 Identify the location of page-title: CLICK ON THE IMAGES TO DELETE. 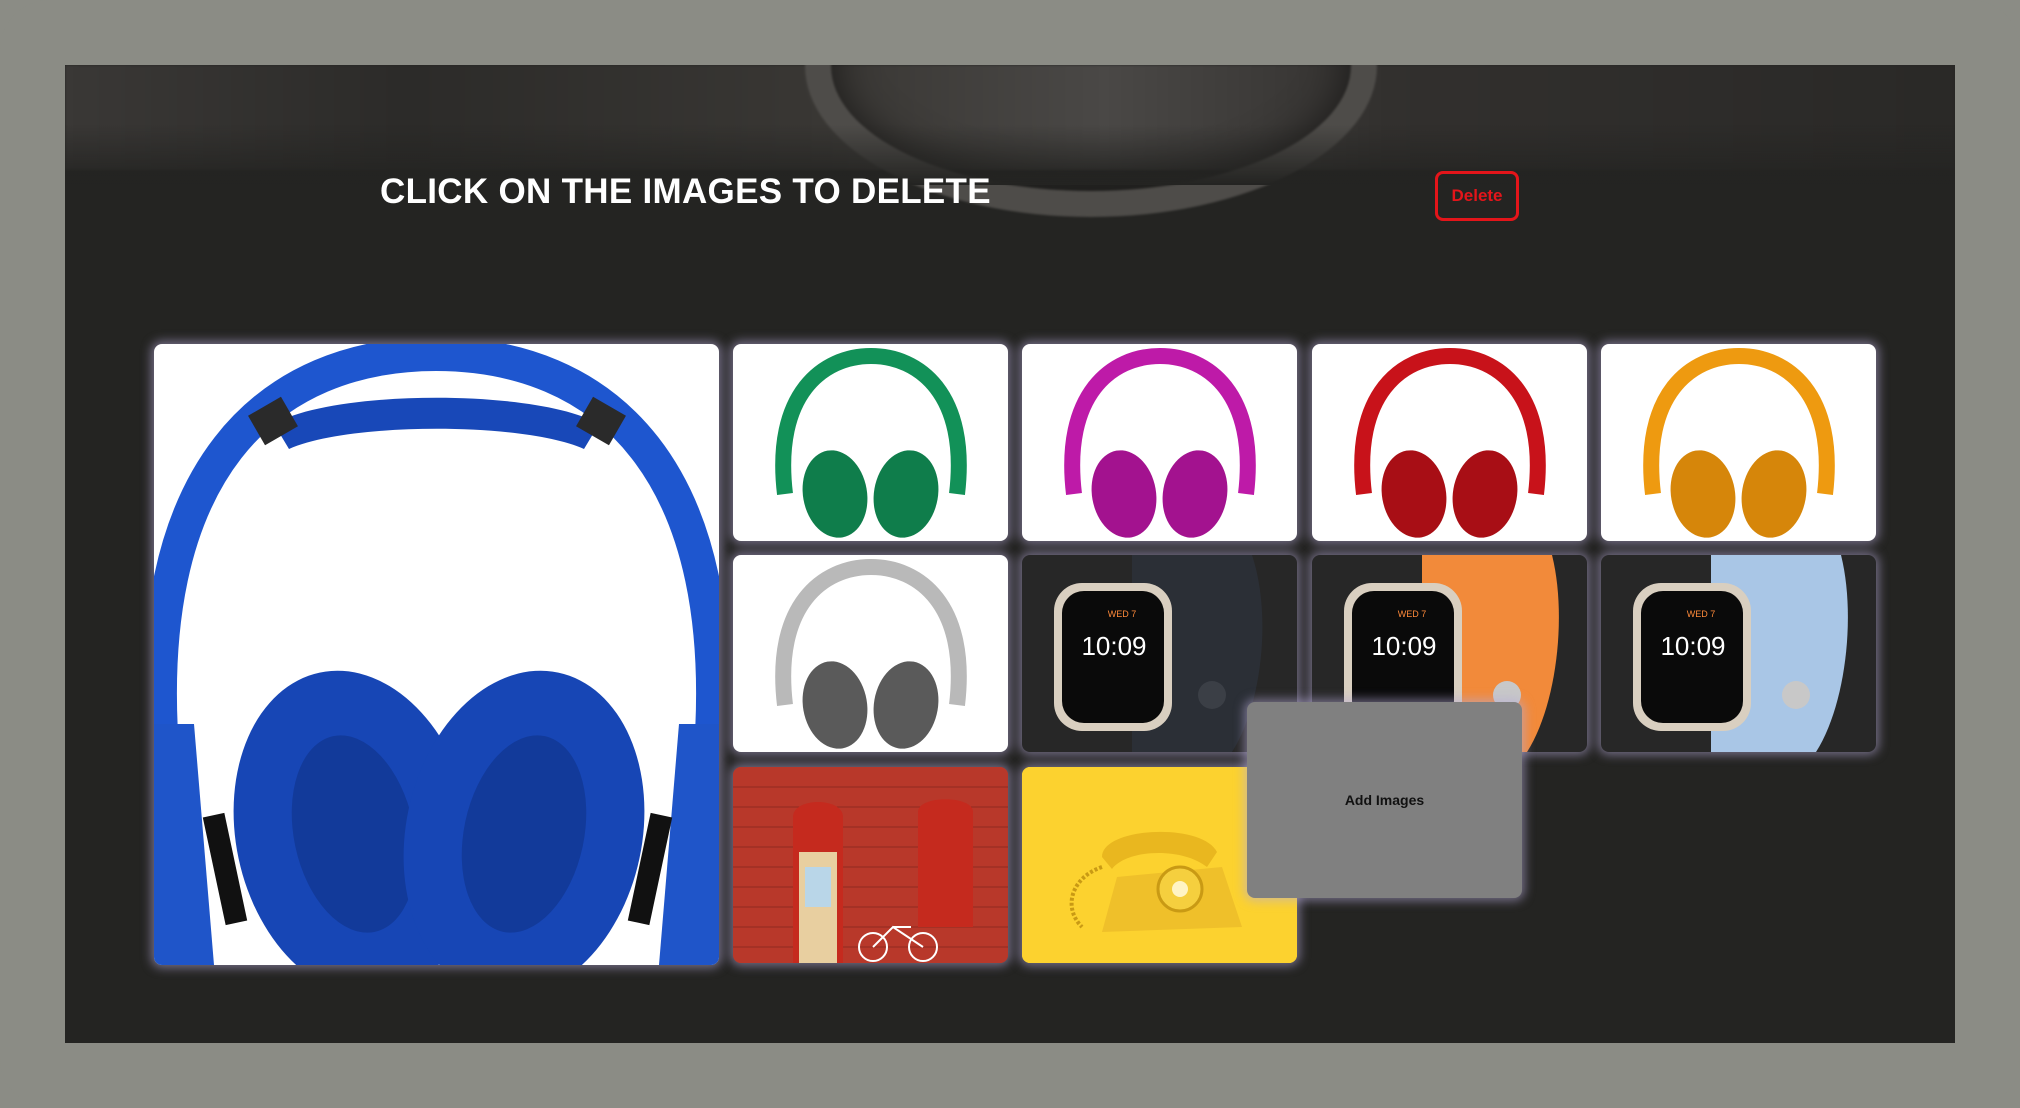
(685, 191).